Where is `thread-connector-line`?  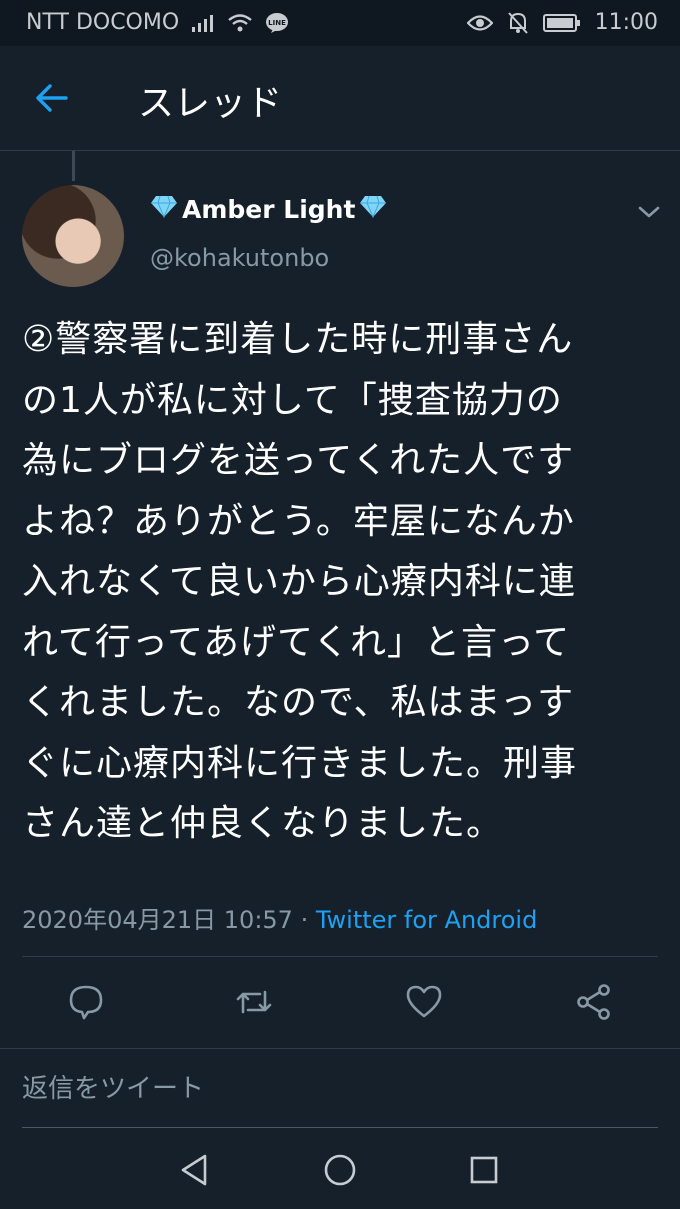 thread-connector-line is located at coordinates (73, 166).